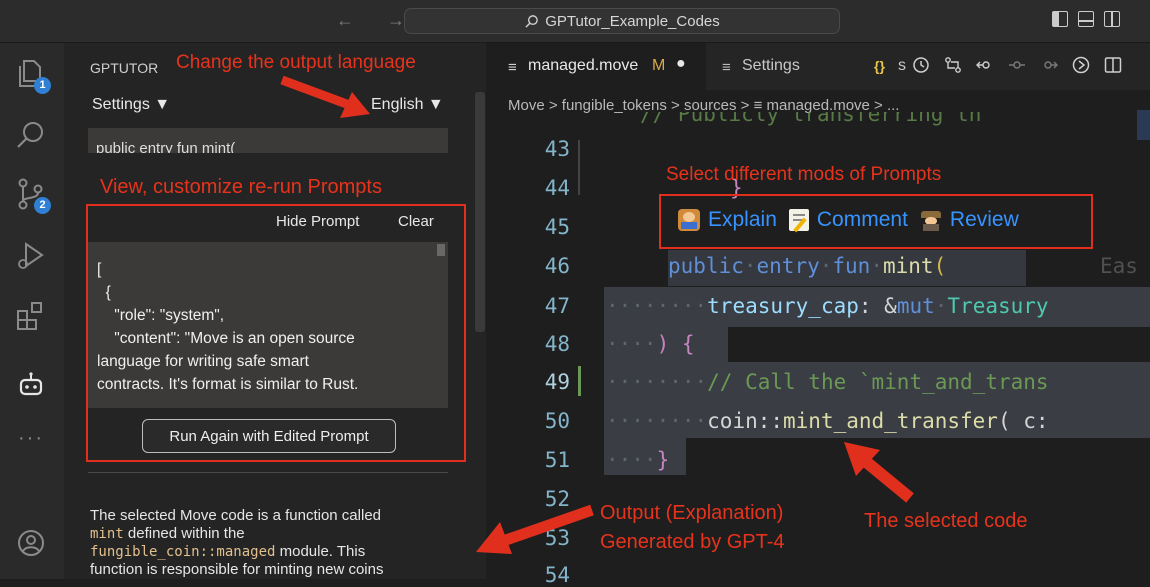 This screenshot has width=1150, height=587. What do you see at coordinates (280, 534) in the screenshot?
I see `output-line: mint defined within the` at bounding box center [280, 534].